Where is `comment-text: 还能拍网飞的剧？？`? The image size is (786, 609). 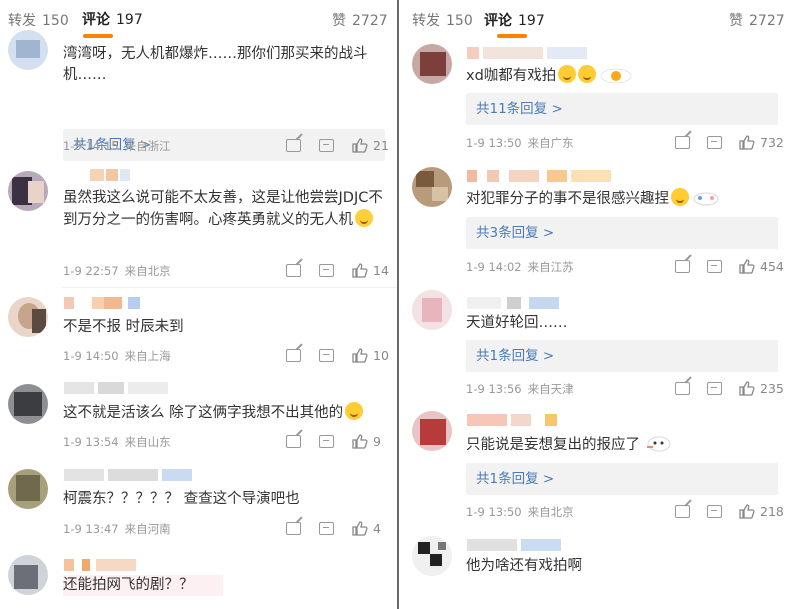
comment-text: 还能拍网飞的剧？？ is located at coordinates (143, 585).